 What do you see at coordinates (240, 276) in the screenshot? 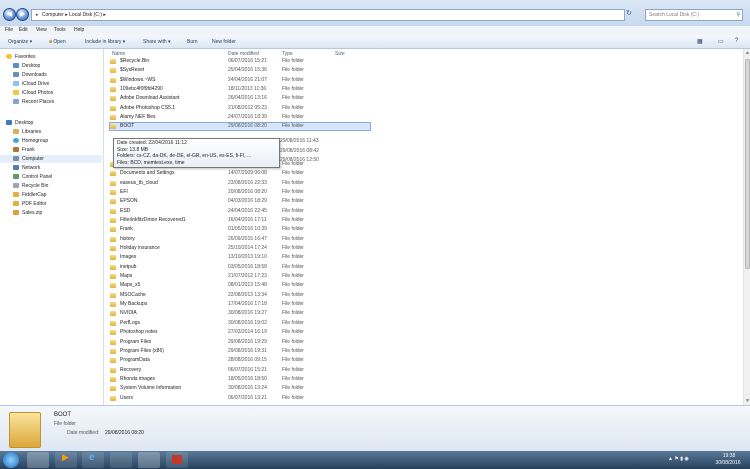
I see `file-row: Maps 21/07/2012 17:23 File folder` at bounding box center [240, 276].